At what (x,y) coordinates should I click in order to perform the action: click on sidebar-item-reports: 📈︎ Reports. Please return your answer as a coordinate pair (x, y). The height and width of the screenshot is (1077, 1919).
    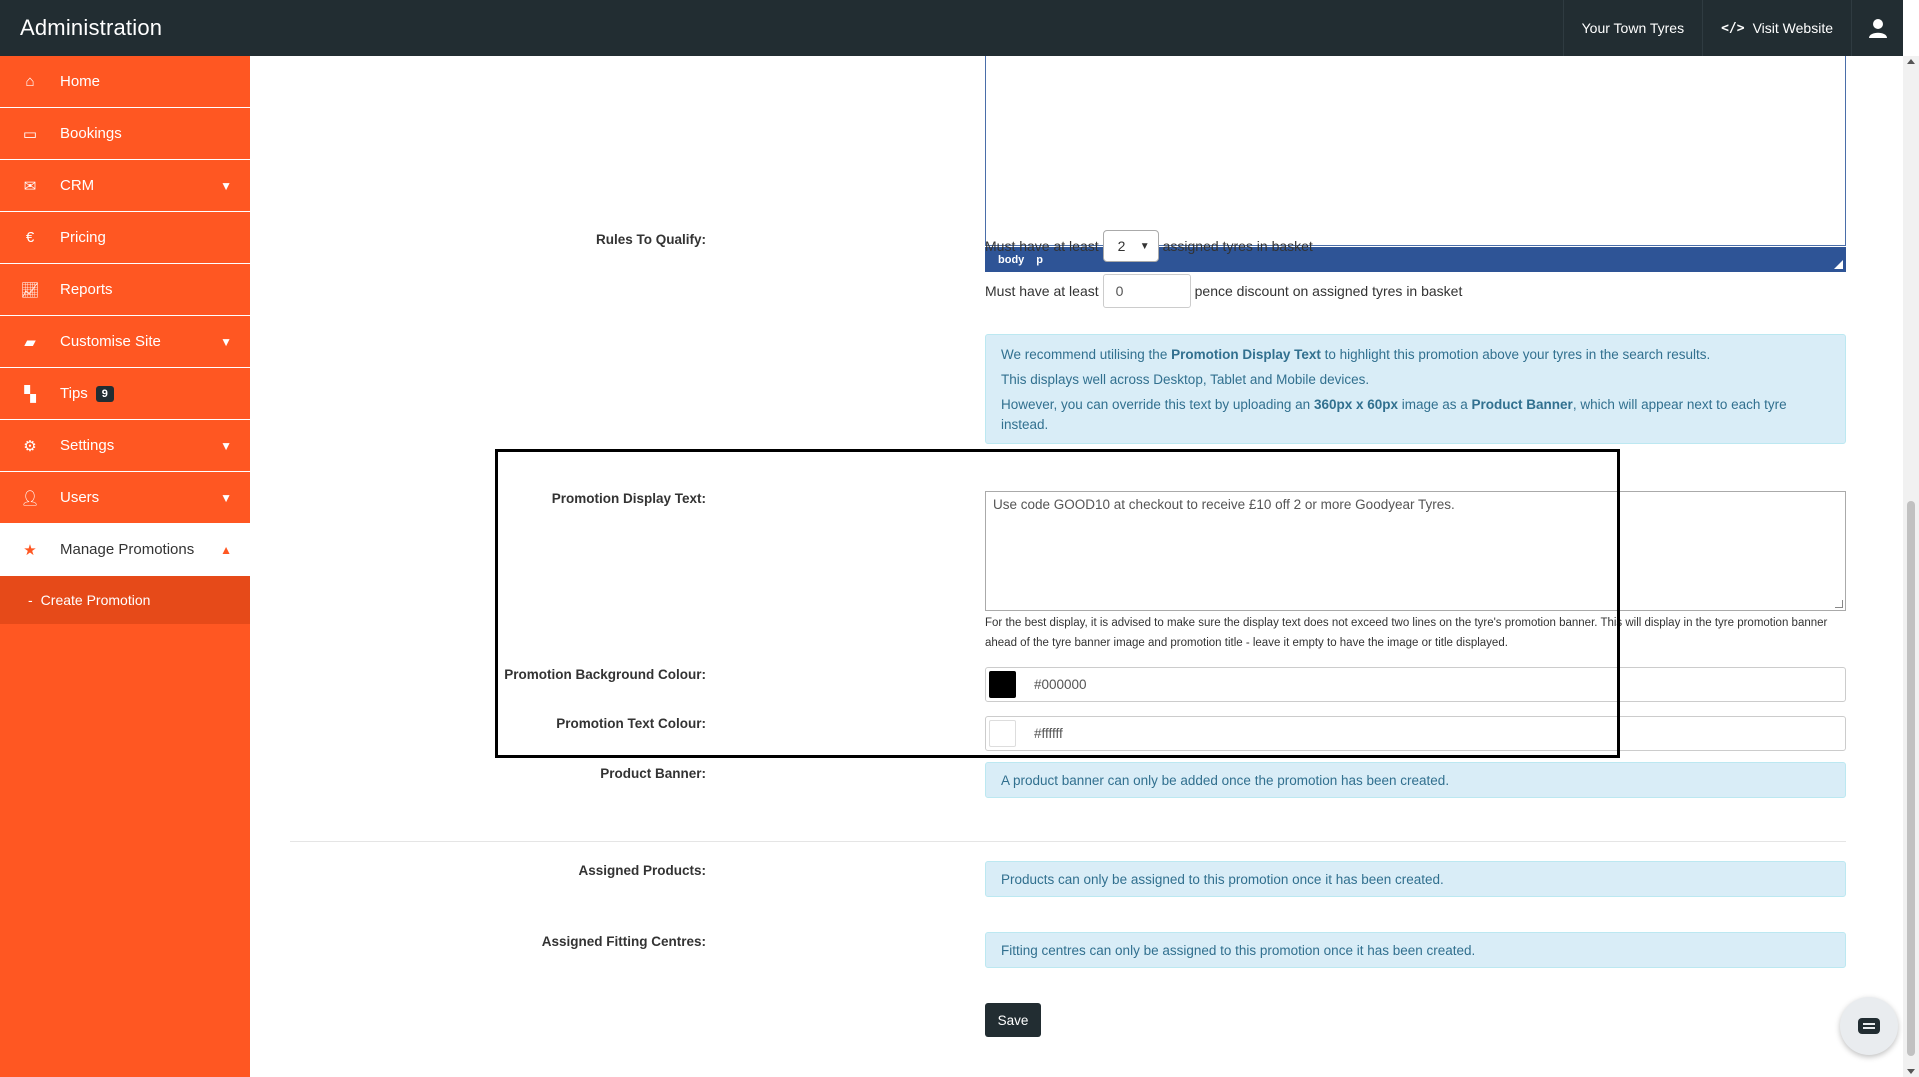
    Looking at the image, I should click on (125, 290).